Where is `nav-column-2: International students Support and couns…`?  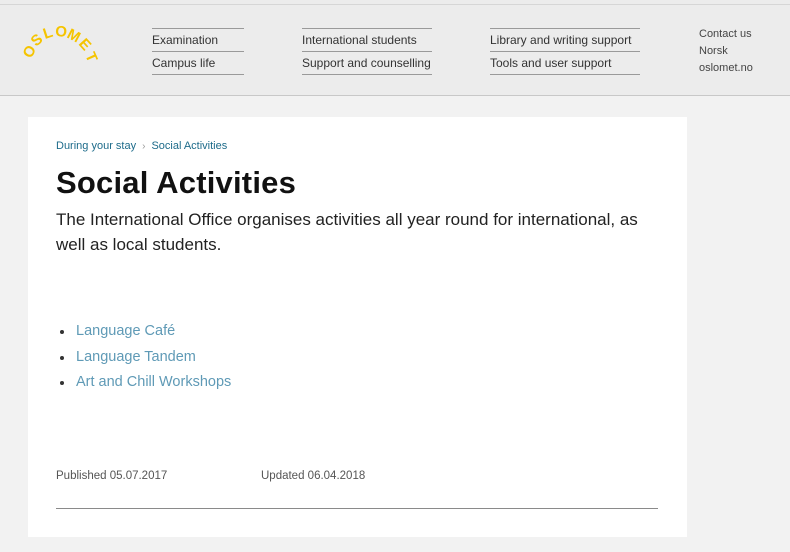 nav-column-2: International students Support and couns… is located at coordinates (367, 51).